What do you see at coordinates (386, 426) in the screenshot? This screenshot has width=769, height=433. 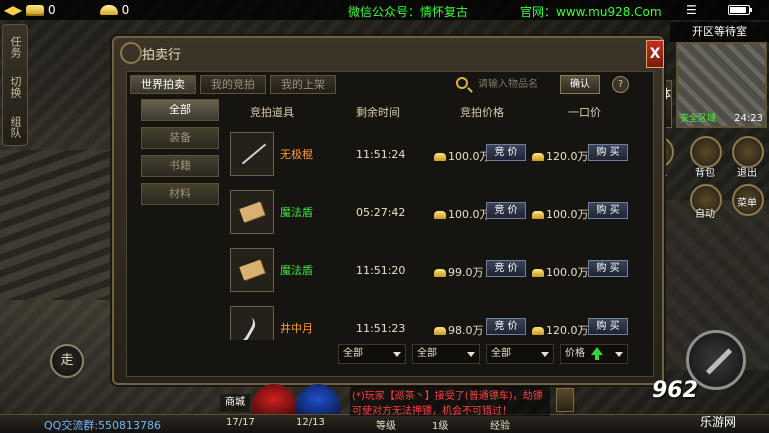 I see `level-label: 等级` at bounding box center [386, 426].